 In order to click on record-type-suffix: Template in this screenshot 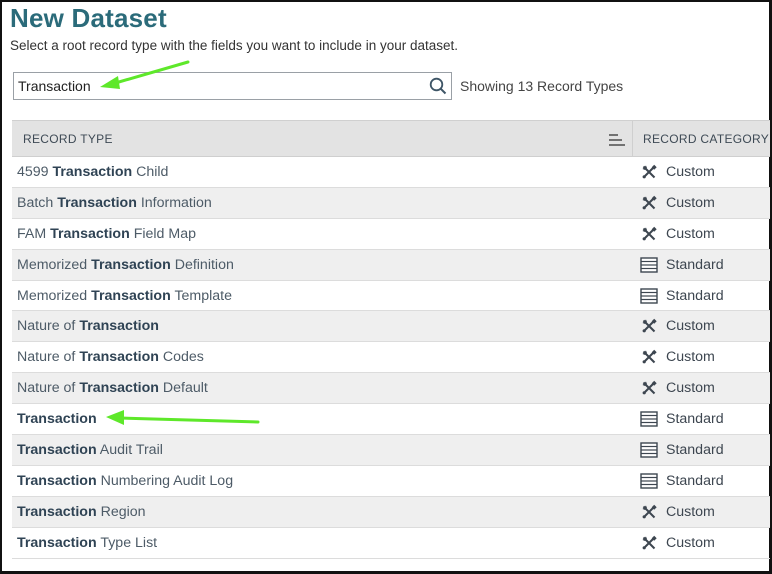, I will do `click(201, 295)`.